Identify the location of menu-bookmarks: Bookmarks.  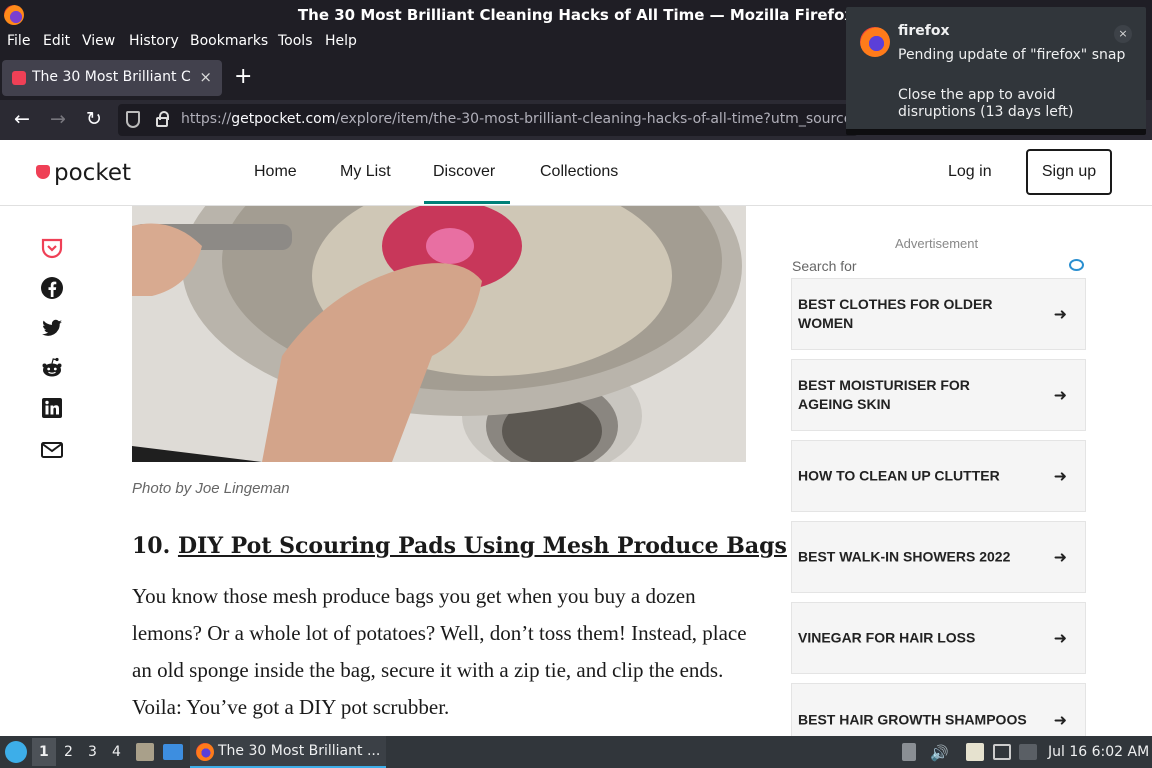
(229, 41).